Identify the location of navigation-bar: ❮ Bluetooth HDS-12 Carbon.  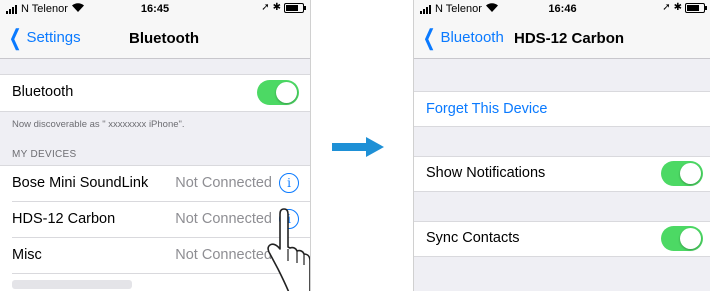
(562, 38).